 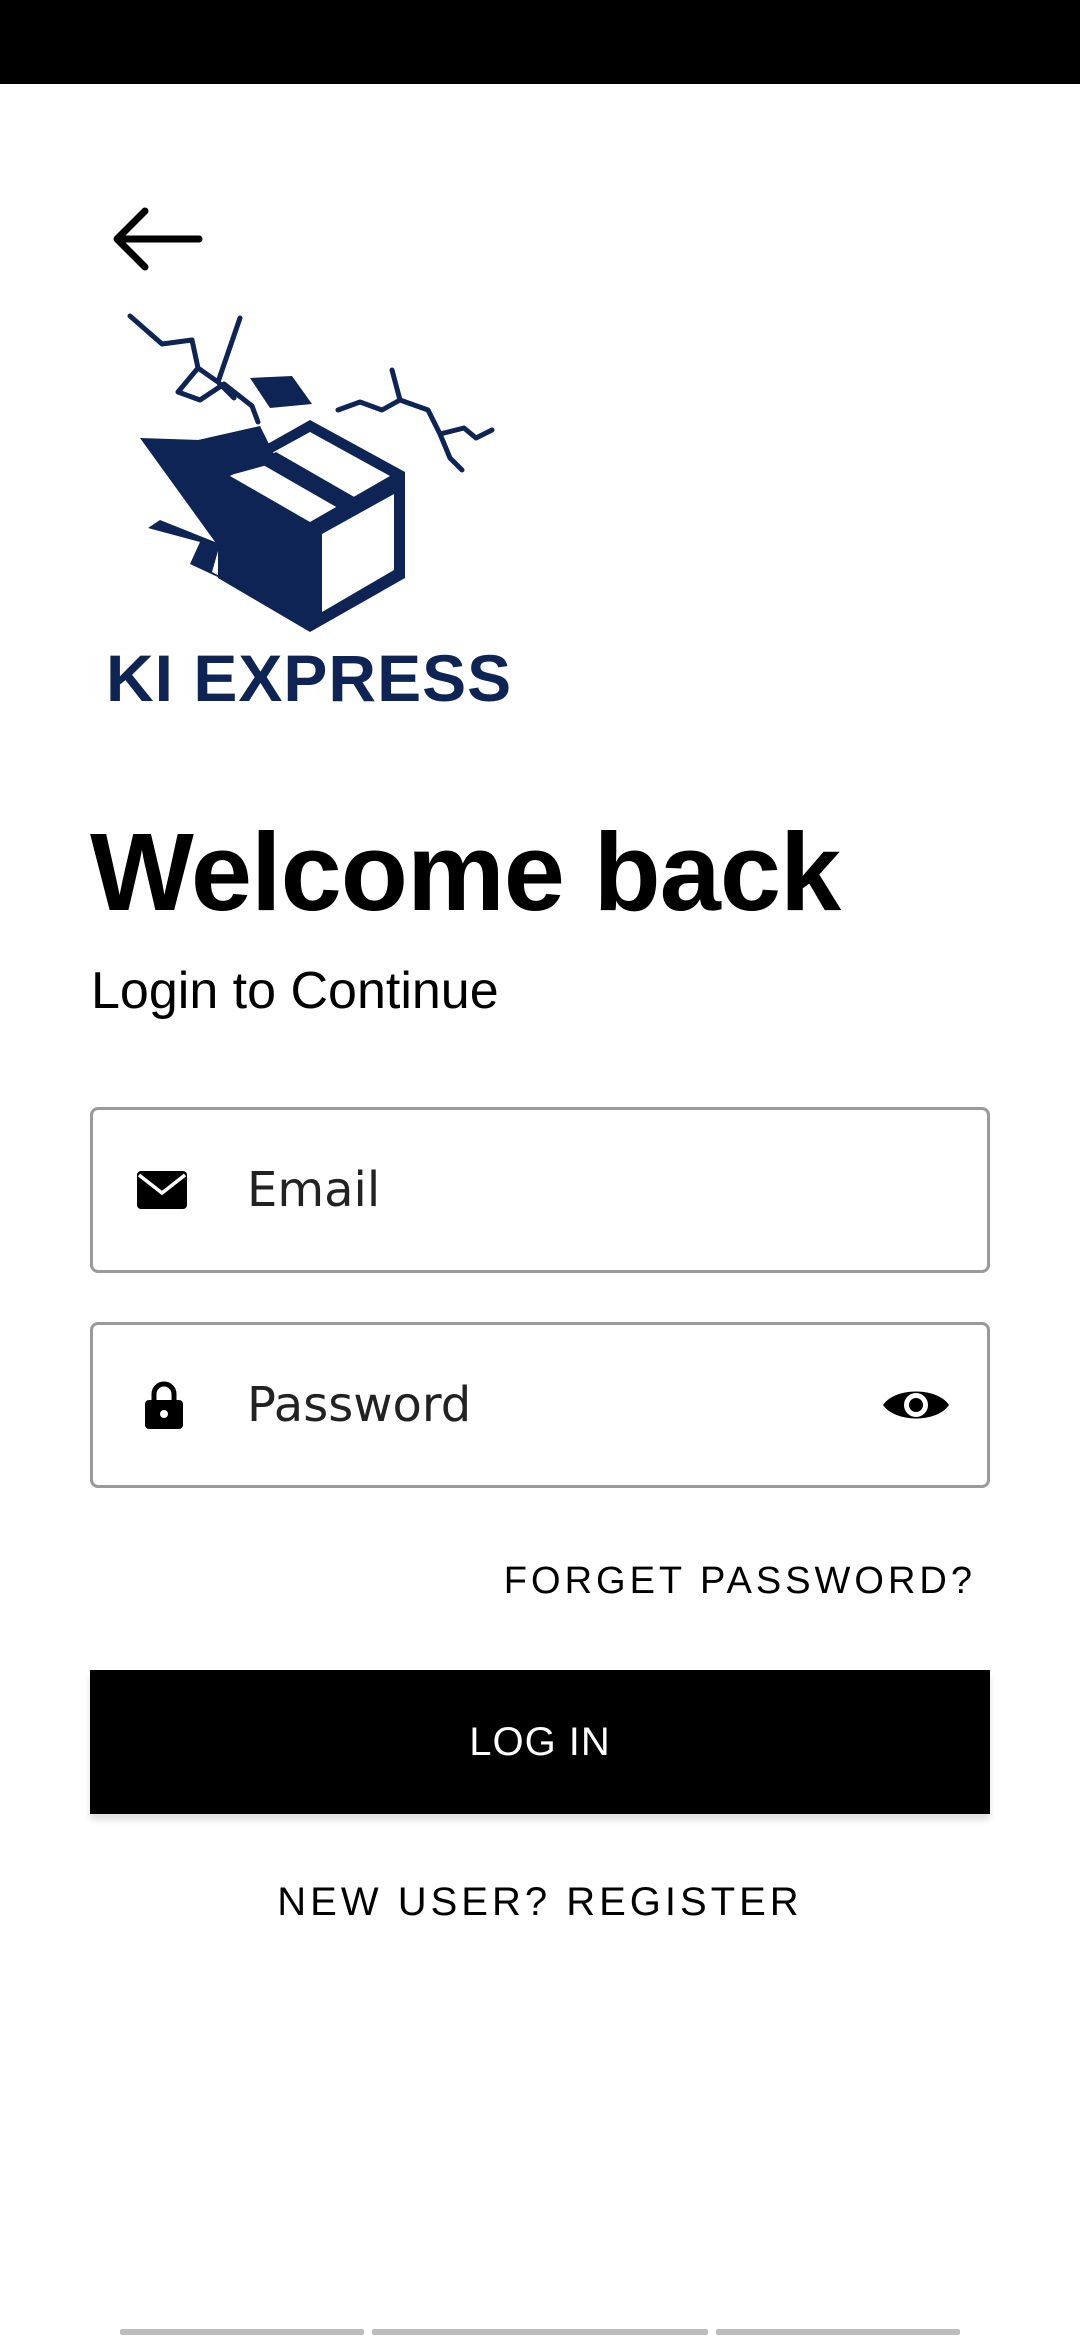 I want to click on password-input, so click(x=577, y=1405).